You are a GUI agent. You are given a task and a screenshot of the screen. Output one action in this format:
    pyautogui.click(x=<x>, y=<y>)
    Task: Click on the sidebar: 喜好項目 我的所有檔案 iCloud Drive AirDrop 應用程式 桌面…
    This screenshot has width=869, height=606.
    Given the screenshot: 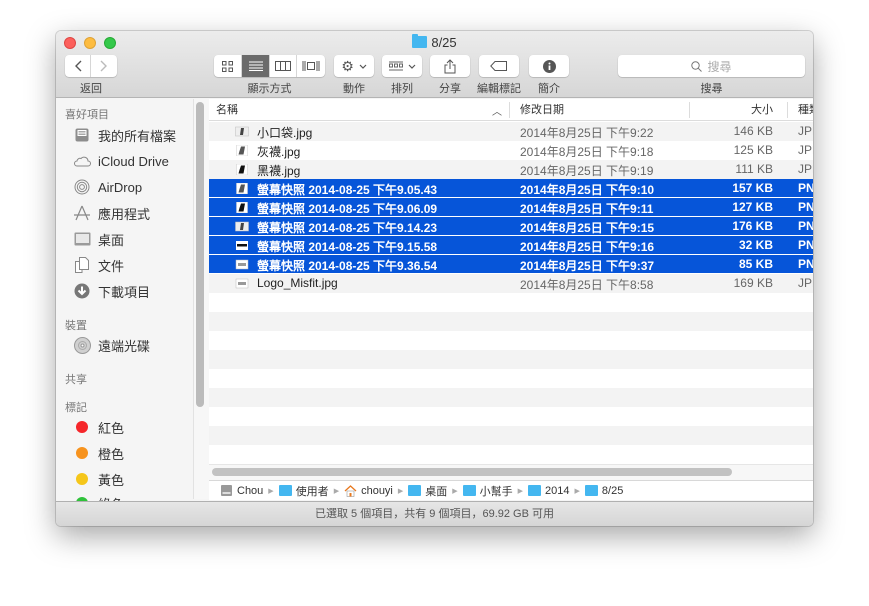 What is the action you would take?
    pyautogui.click(x=132, y=305)
    